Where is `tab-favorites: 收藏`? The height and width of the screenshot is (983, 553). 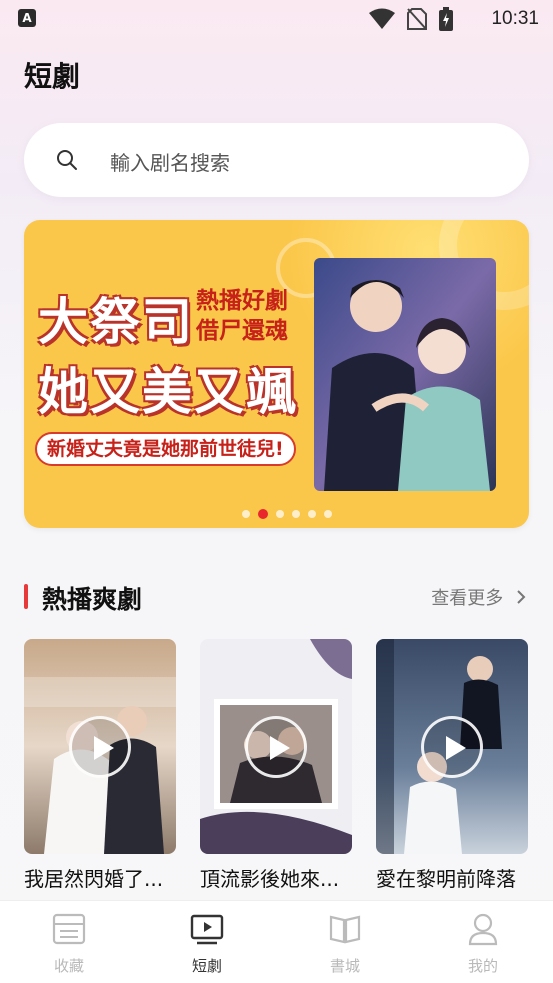 tab-favorites: 收藏 is located at coordinates (69, 942).